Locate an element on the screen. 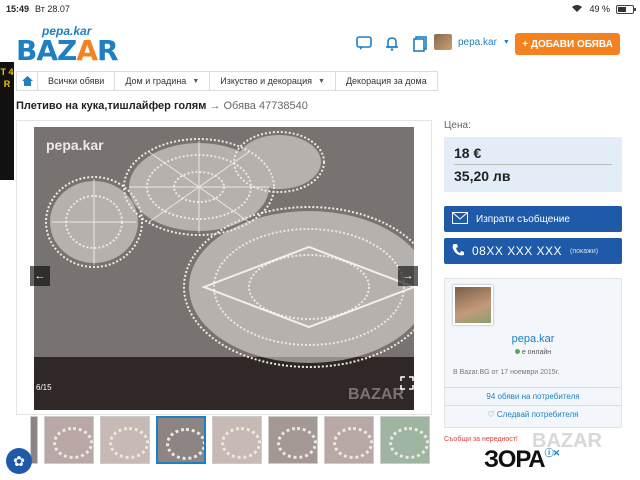 The width and height of the screenshot is (640, 480). listing-title: Плетиво на кука,тишлайфер голям is located at coordinates (111, 106).